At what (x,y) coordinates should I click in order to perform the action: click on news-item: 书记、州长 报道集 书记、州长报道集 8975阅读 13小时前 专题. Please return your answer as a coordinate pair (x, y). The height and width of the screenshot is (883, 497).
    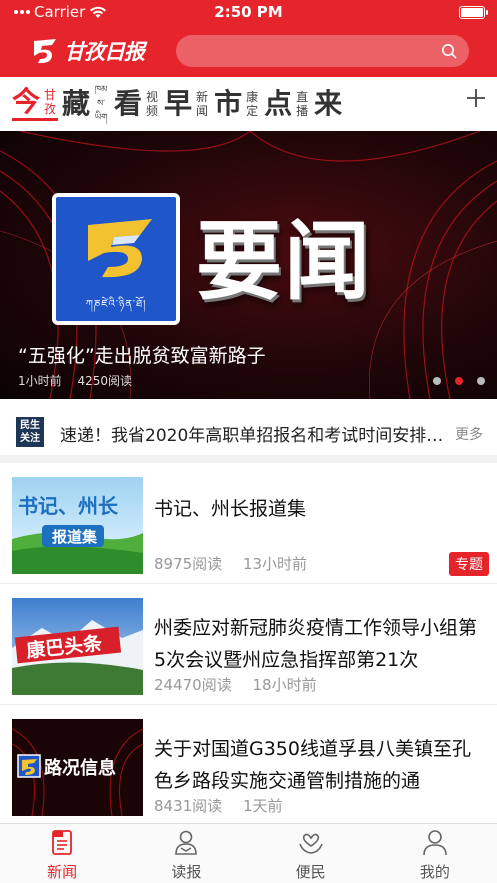
    Looking at the image, I should click on (248, 523).